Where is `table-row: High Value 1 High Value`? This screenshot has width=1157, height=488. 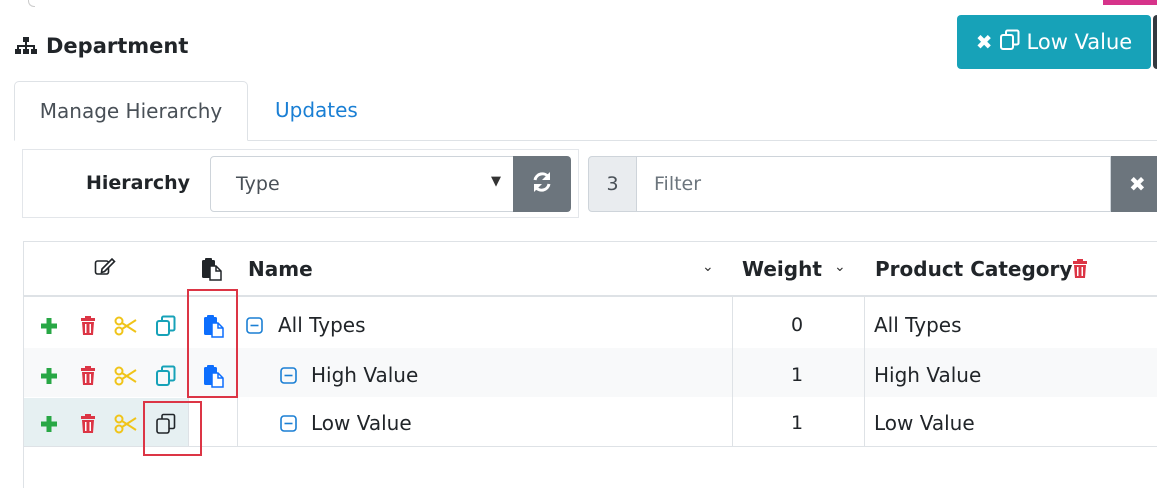
table-row: High Value 1 High Value is located at coordinates (578, 372).